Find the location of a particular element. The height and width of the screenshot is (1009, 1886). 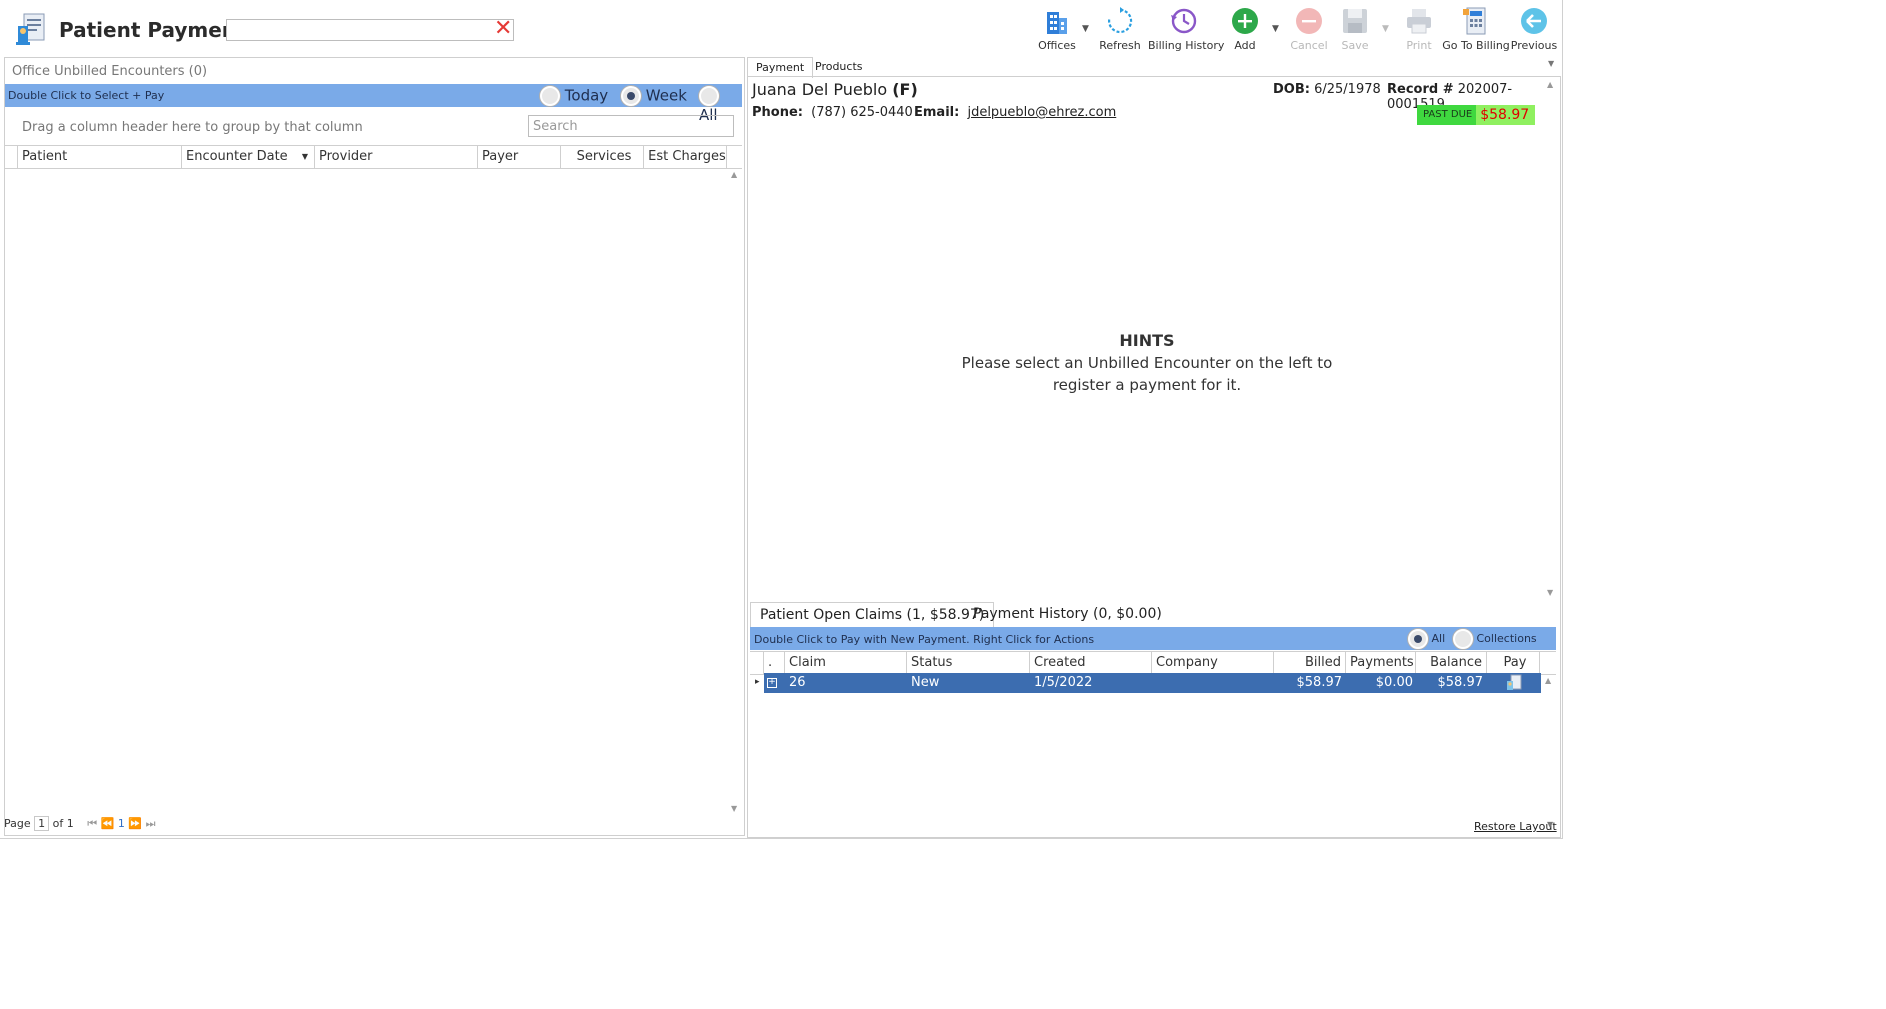

claims-filter-all-label: All is located at coordinates (1438, 638).